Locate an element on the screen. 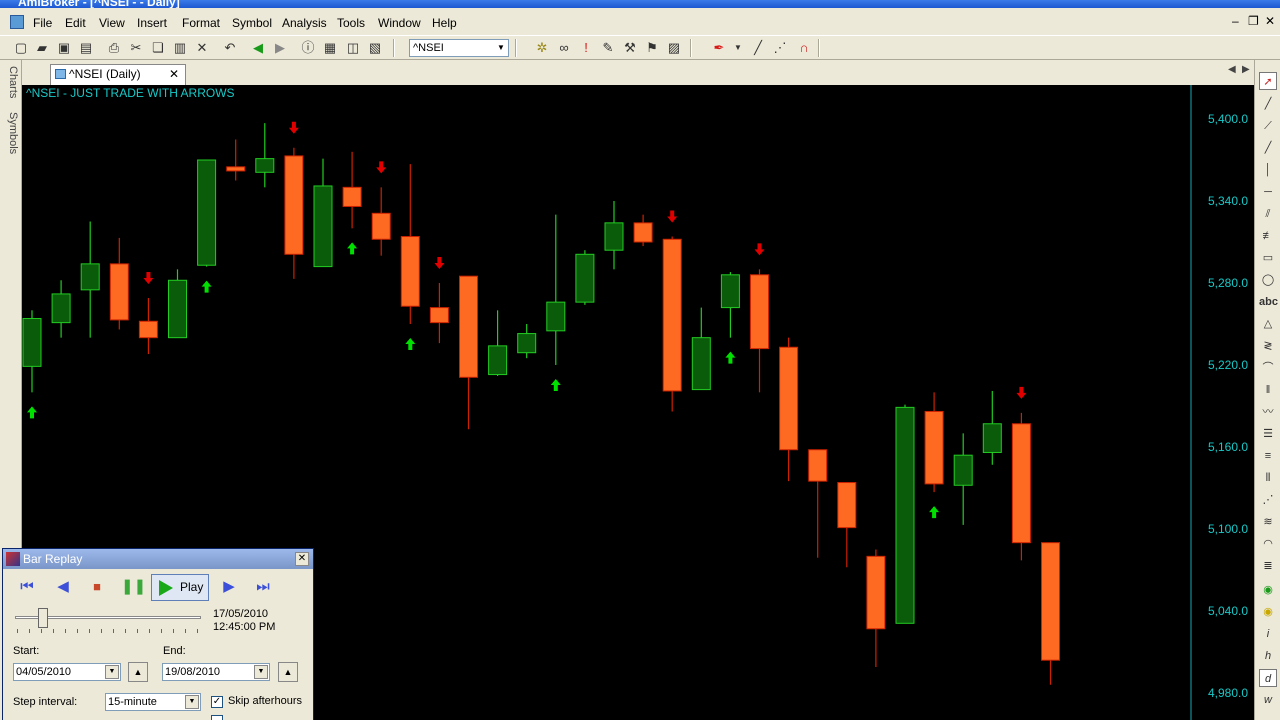 The height and width of the screenshot is (720, 1280). ellipse-icon: ◯ is located at coordinates (1268, 280).